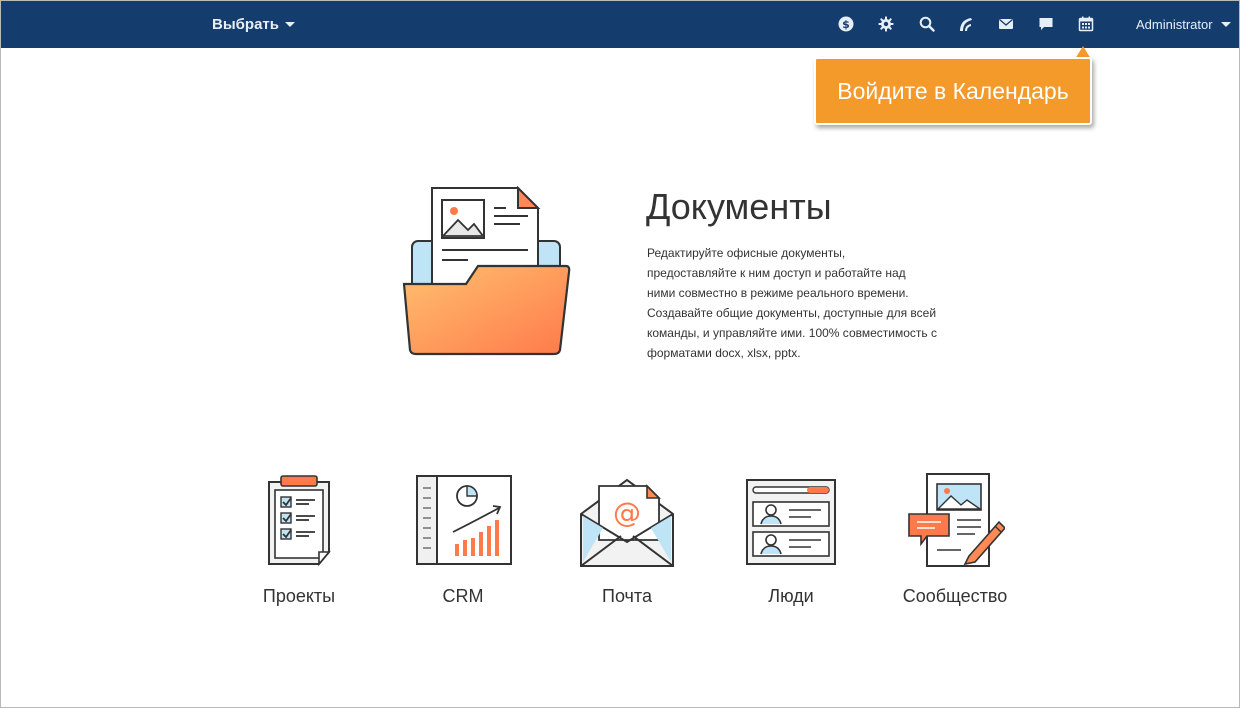 The width and height of the screenshot is (1240, 708). Describe the element at coordinates (299, 521) in the screenshot. I see `clipboard-checklist-icon` at that location.